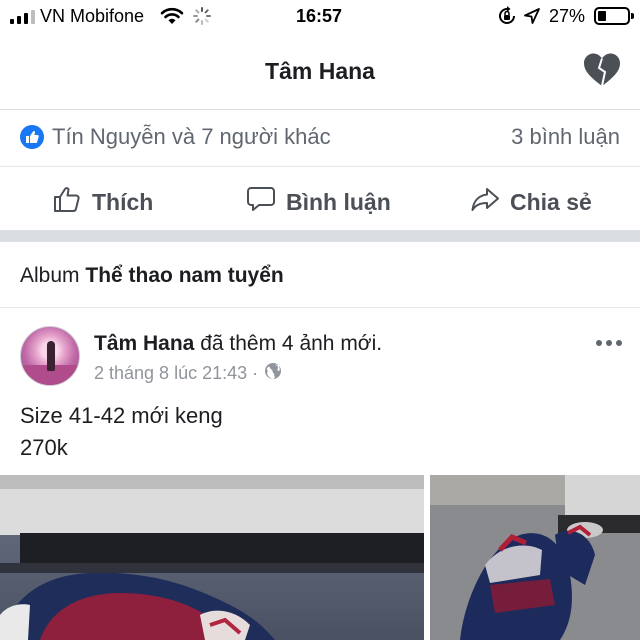  I want to click on post-actions: Thích Bình luận Chia sẻ, so click(320, 199).